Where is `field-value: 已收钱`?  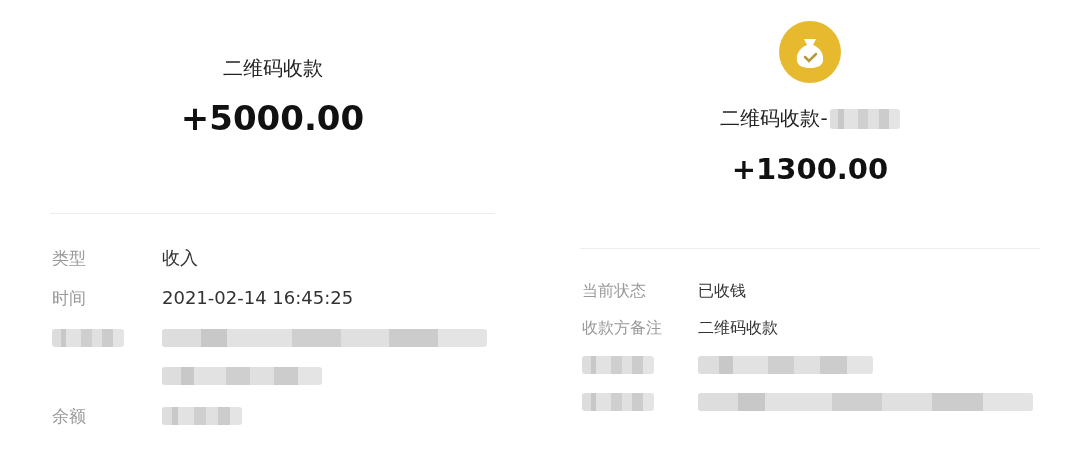 field-value: 已收钱 is located at coordinates (722, 291).